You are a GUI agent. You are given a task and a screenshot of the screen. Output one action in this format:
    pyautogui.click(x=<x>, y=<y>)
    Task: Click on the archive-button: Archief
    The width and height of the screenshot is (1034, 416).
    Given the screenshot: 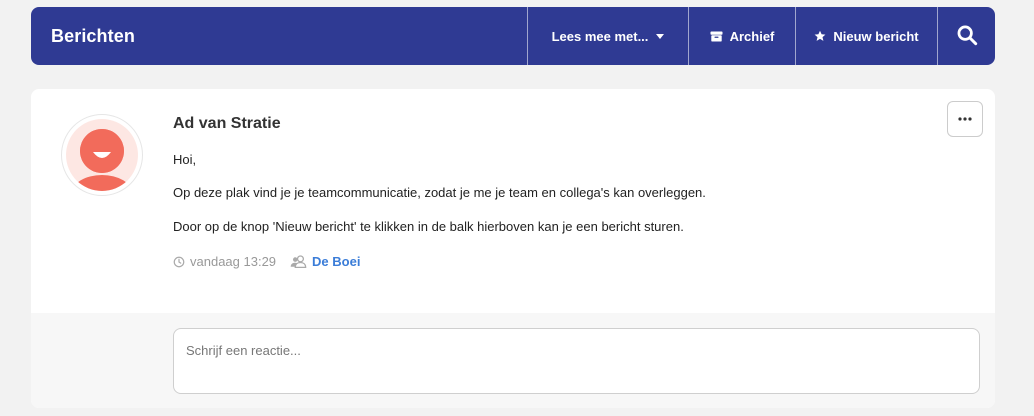 What is the action you would take?
    pyautogui.click(x=741, y=36)
    